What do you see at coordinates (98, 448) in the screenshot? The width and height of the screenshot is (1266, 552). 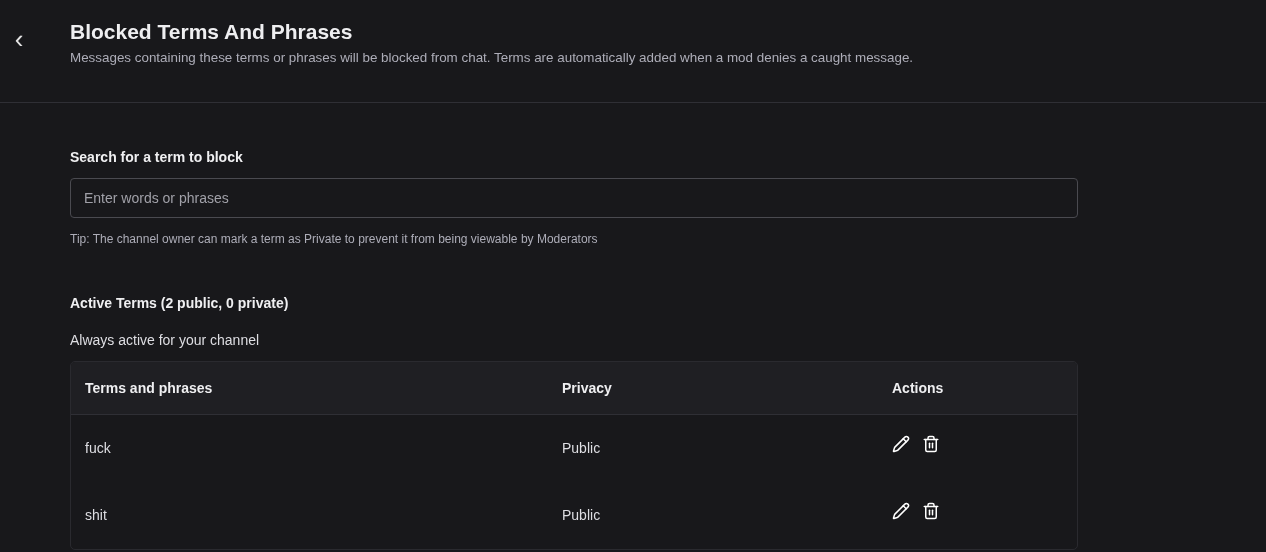 I see `term-cell-text: fuck` at bounding box center [98, 448].